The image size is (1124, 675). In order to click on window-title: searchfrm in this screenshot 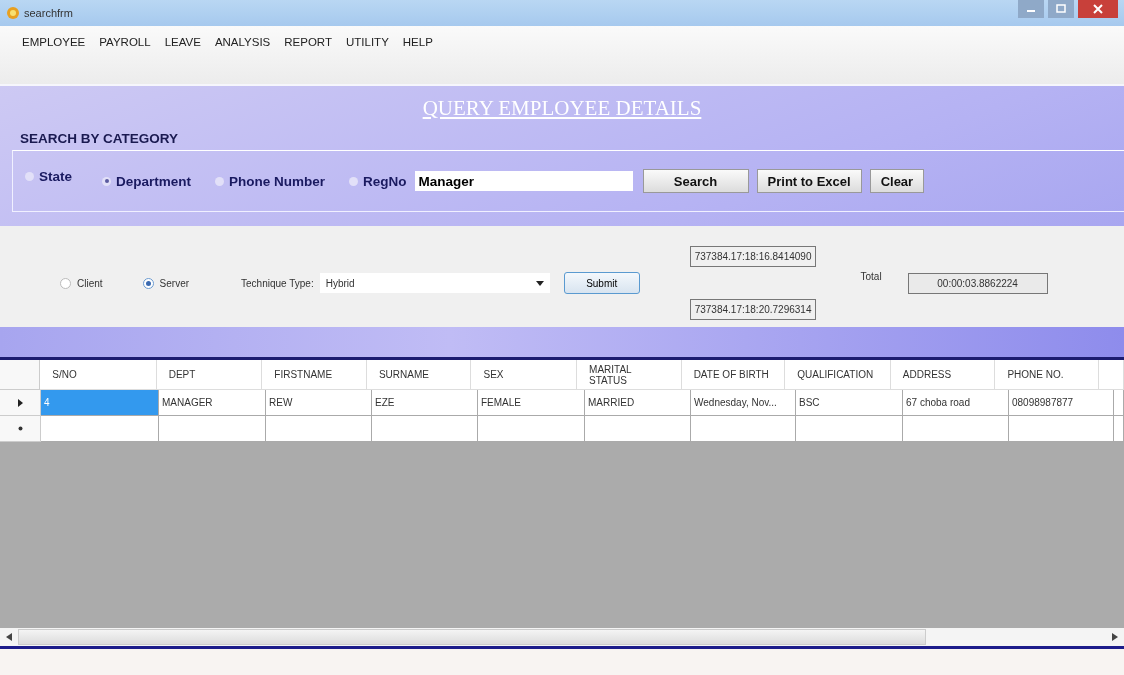, I will do `click(48, 13)`.